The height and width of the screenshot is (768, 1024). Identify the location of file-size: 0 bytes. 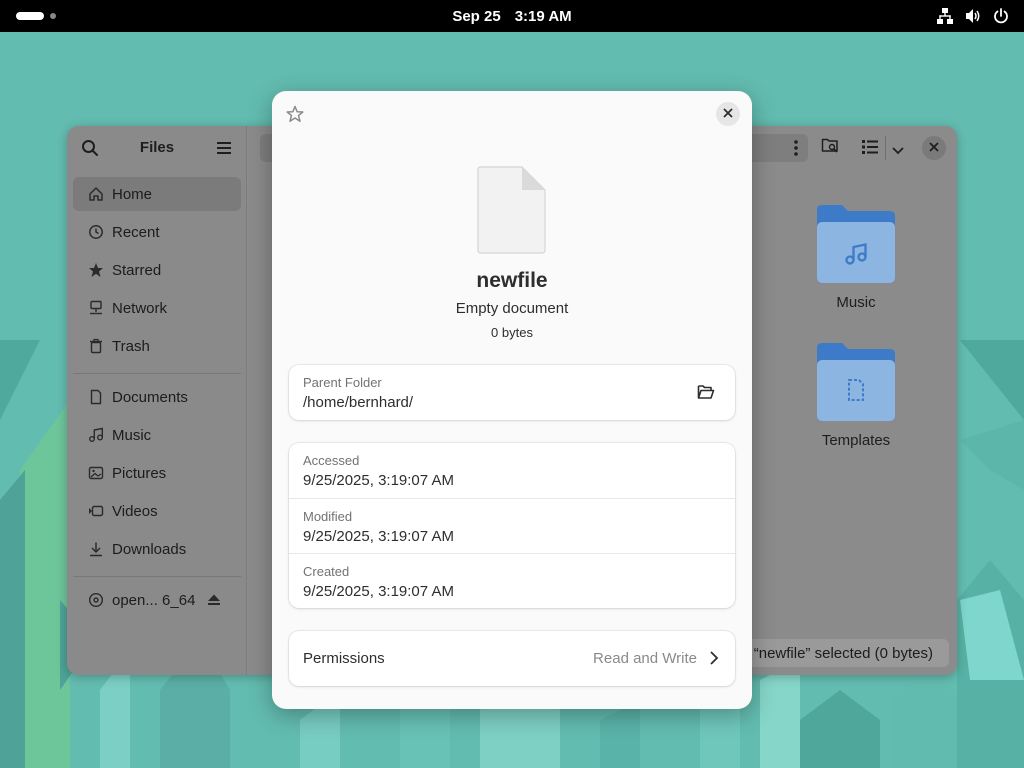
(512, 332).